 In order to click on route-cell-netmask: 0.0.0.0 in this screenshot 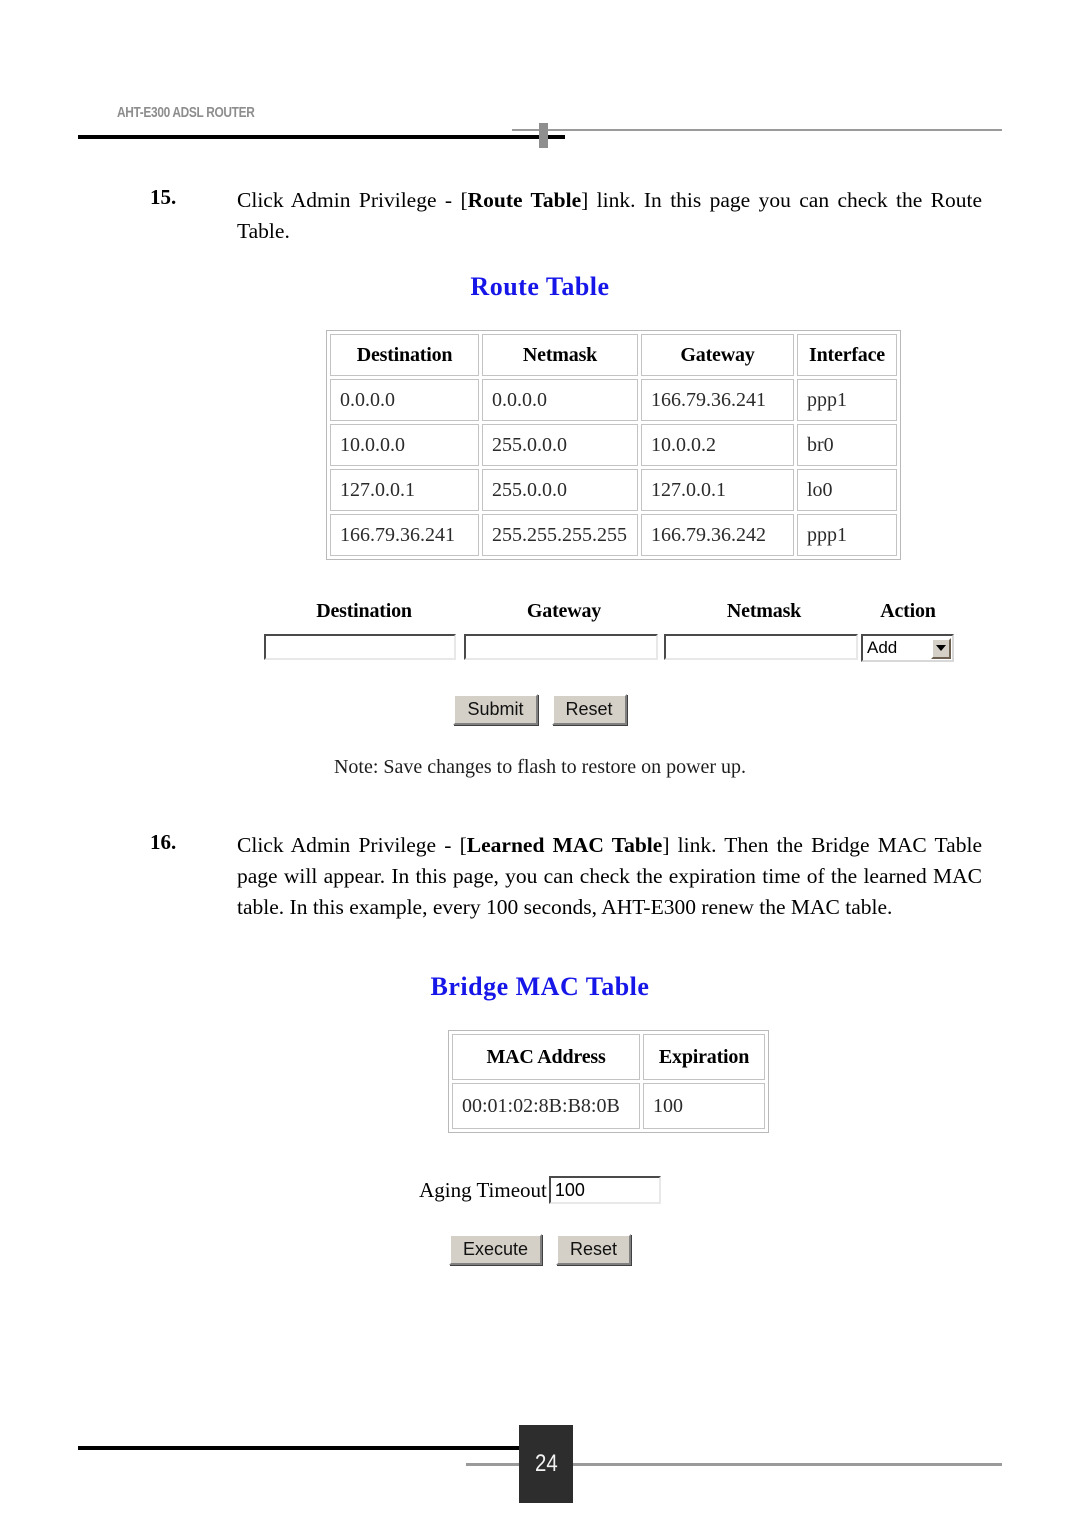, I will do `click(560, 400)`.